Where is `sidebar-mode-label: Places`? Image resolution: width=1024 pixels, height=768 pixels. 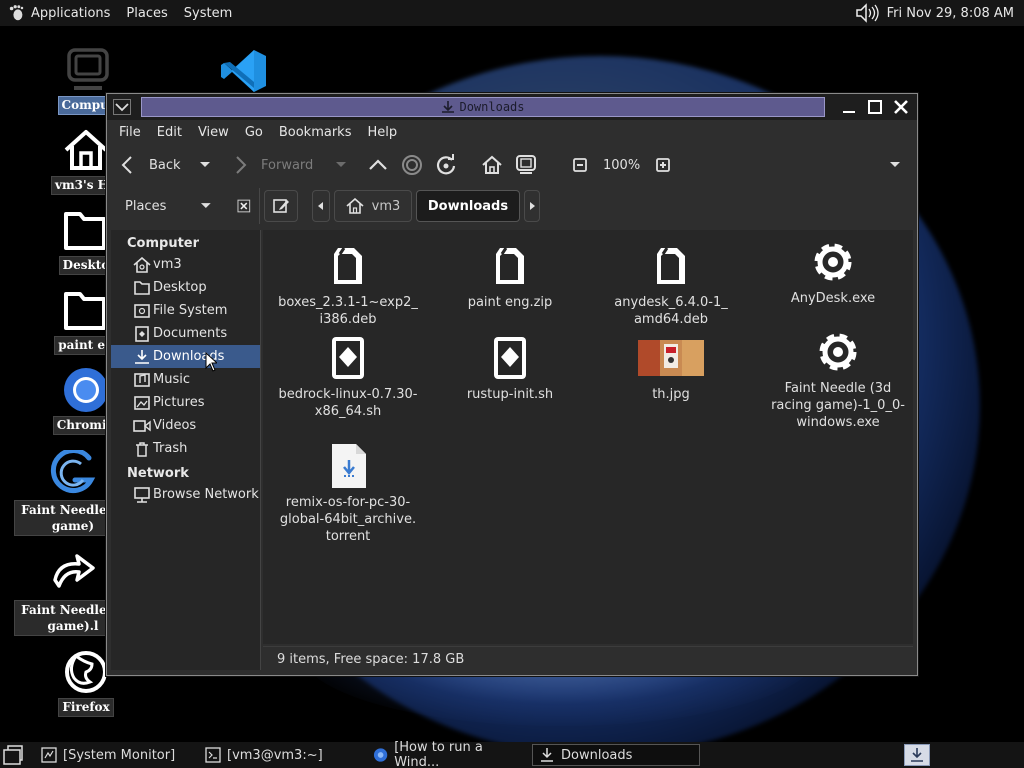 sidebar-mode-label: Places is located at coordinates (146, 206).